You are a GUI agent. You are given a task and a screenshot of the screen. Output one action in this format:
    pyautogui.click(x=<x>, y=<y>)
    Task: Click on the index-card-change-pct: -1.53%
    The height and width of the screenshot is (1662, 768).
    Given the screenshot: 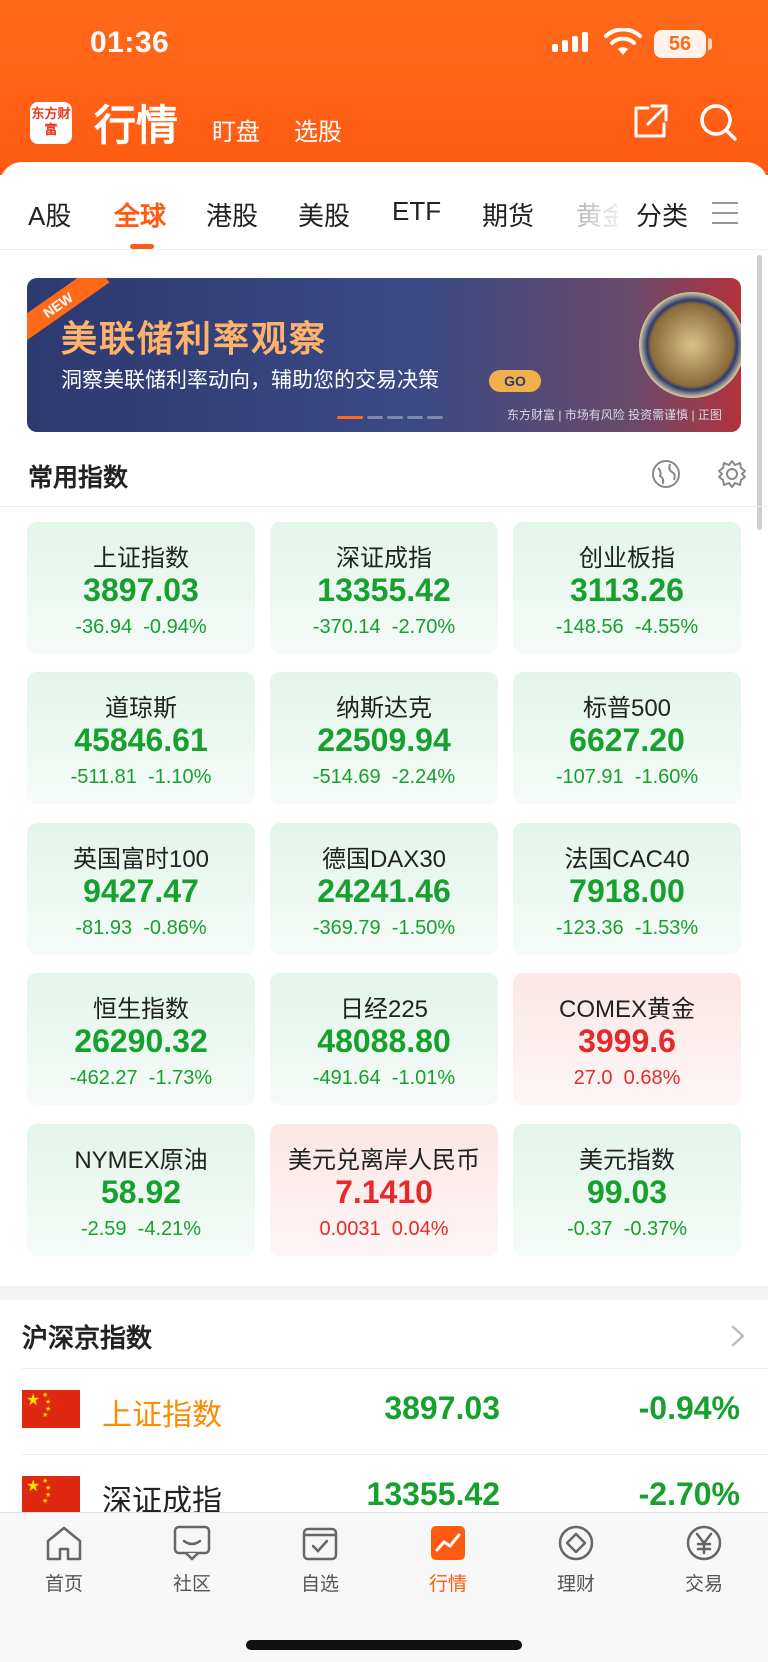 What is the action you would take?
    pyautogui.click(x=666, y=928)
    